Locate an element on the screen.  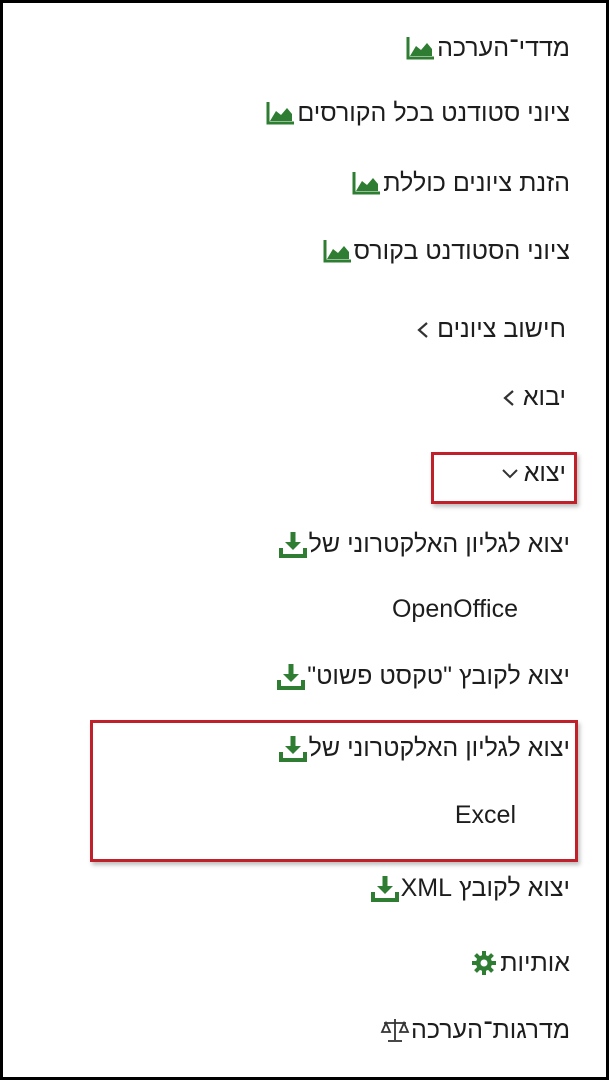
menu-group-label: יבוא is located at coordinates (544, 397).